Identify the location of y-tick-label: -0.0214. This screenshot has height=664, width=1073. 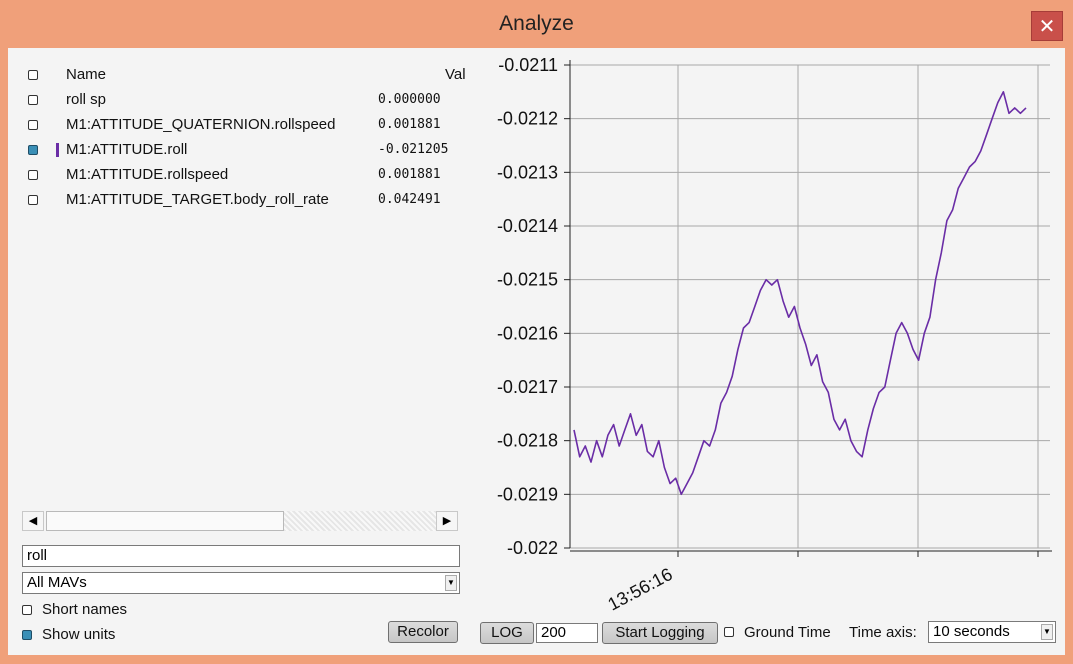
(527, 226).